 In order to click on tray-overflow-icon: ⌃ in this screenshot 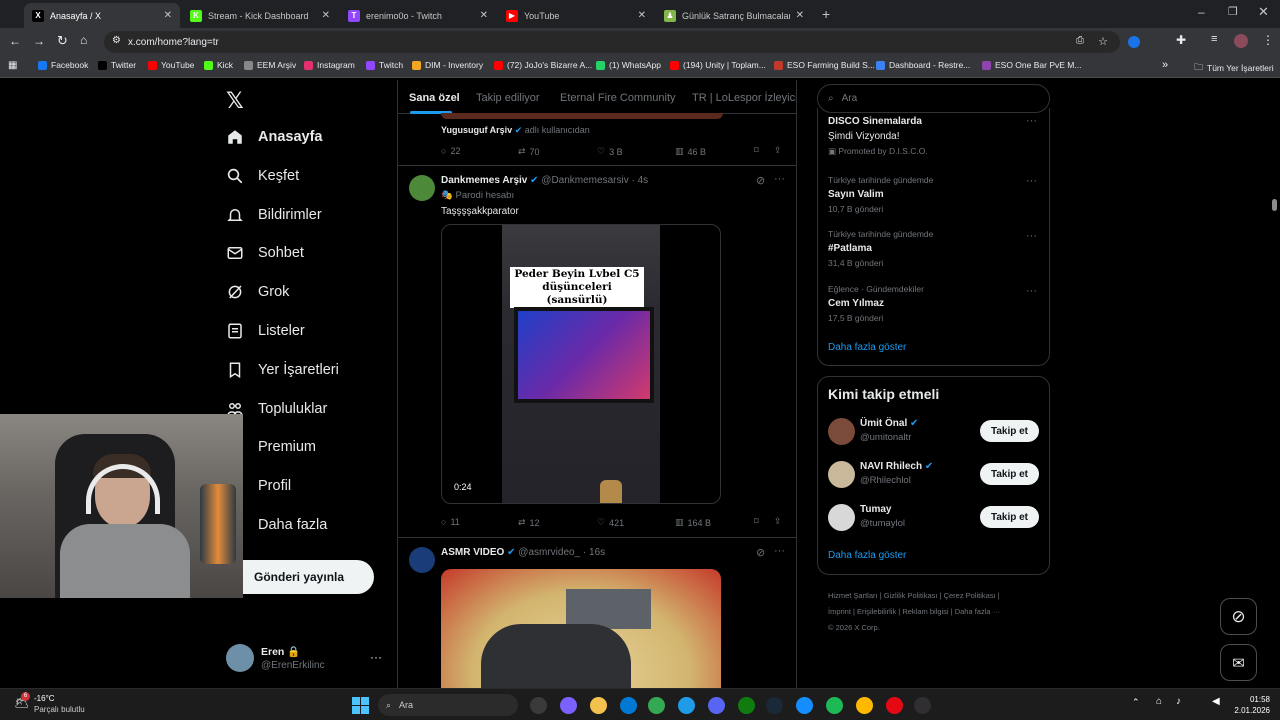, I will do `click(1136, 702)`.